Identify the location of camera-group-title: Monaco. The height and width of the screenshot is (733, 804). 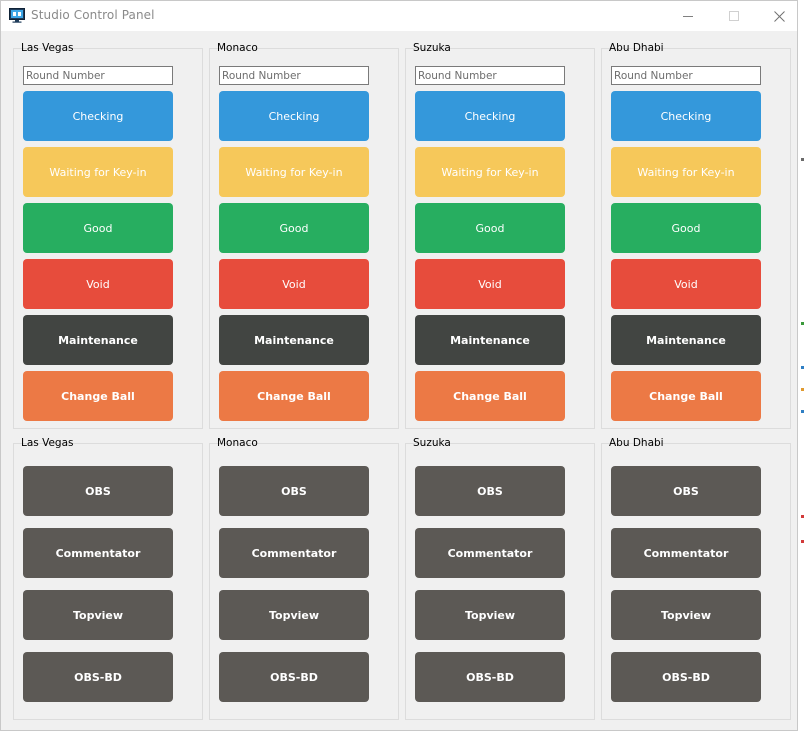
(237, 443).